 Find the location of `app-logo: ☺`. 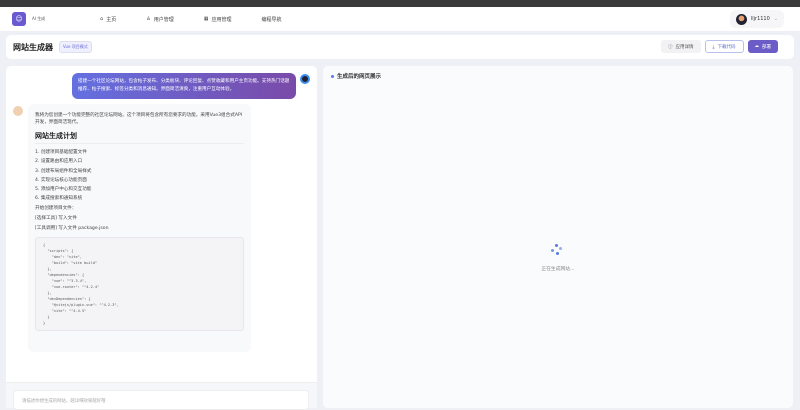

app-logo: ☺ is located at coordinates (19, 19).